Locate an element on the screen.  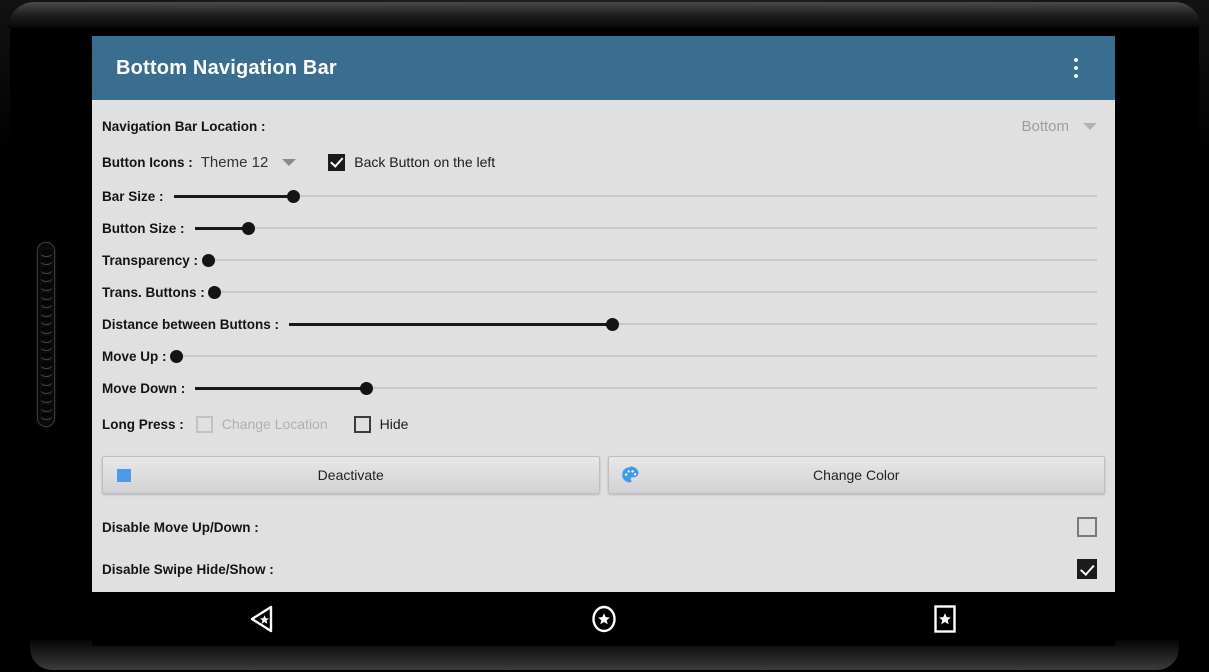
distance-between-buttons-label: Distance between Buttons : is located at coordinates (191, 324).